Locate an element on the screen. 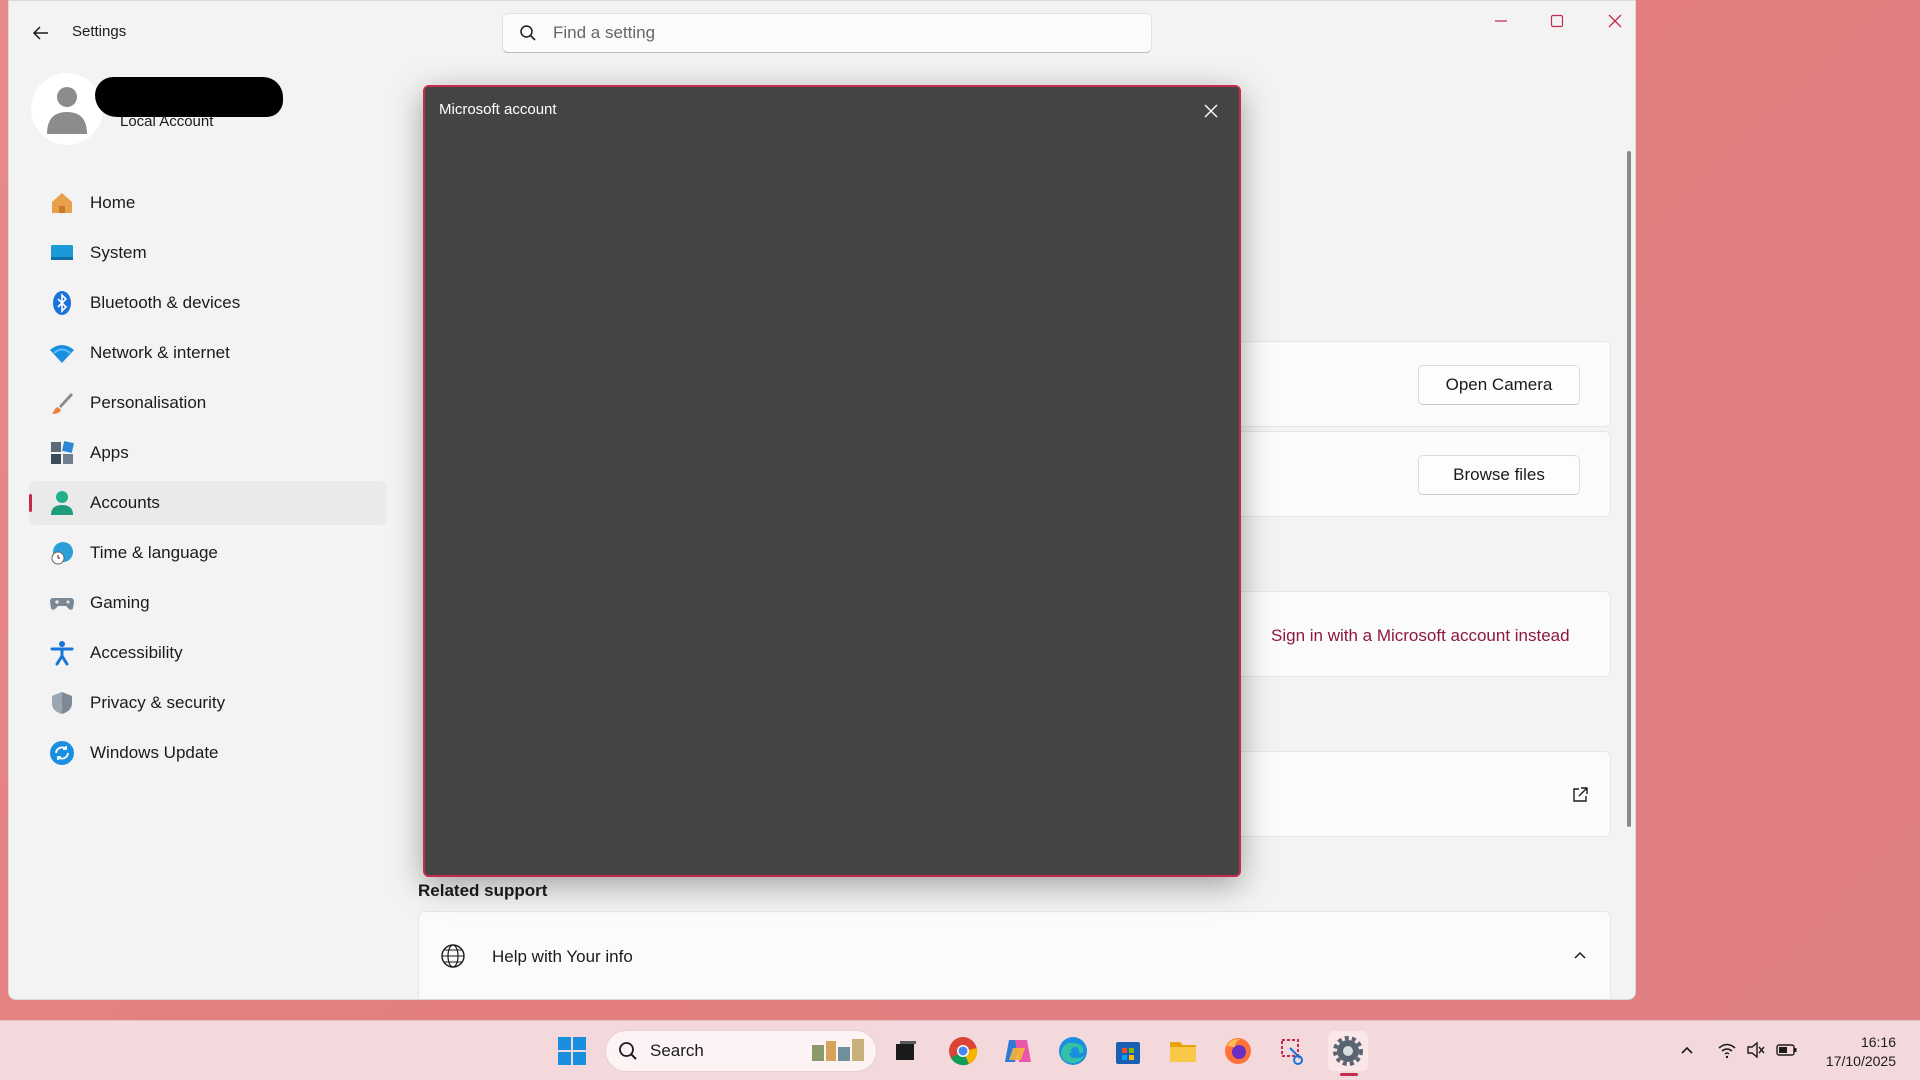 The height and width of the screenshot is (1080, 1920). maximize-button is located at coordinates (1557, 21).